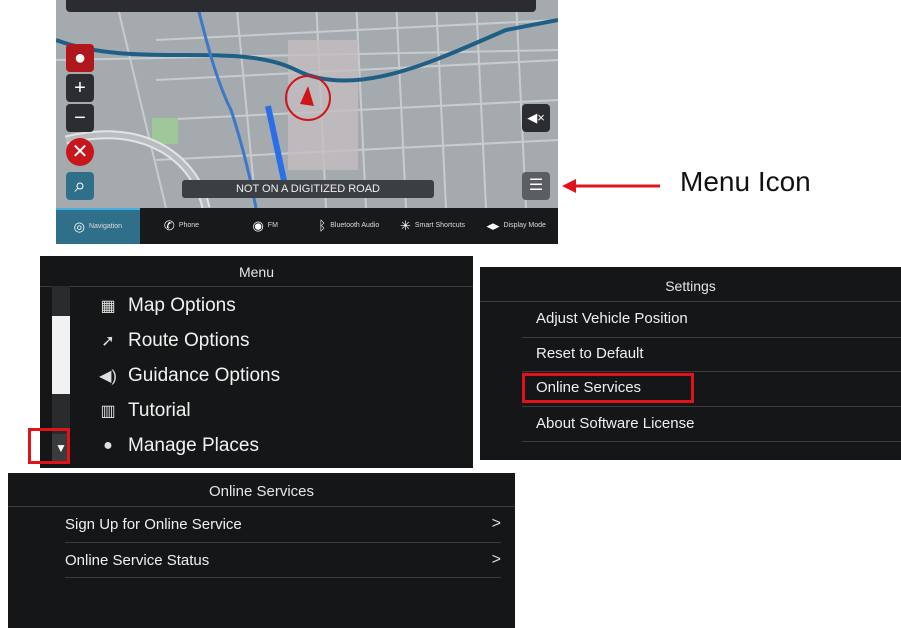 The height and width of the screenshot is (628, 901). Describe the element at coordinates (204, 375) in the screenshot. I see `menu-item-label: Guidance Options` at that location.